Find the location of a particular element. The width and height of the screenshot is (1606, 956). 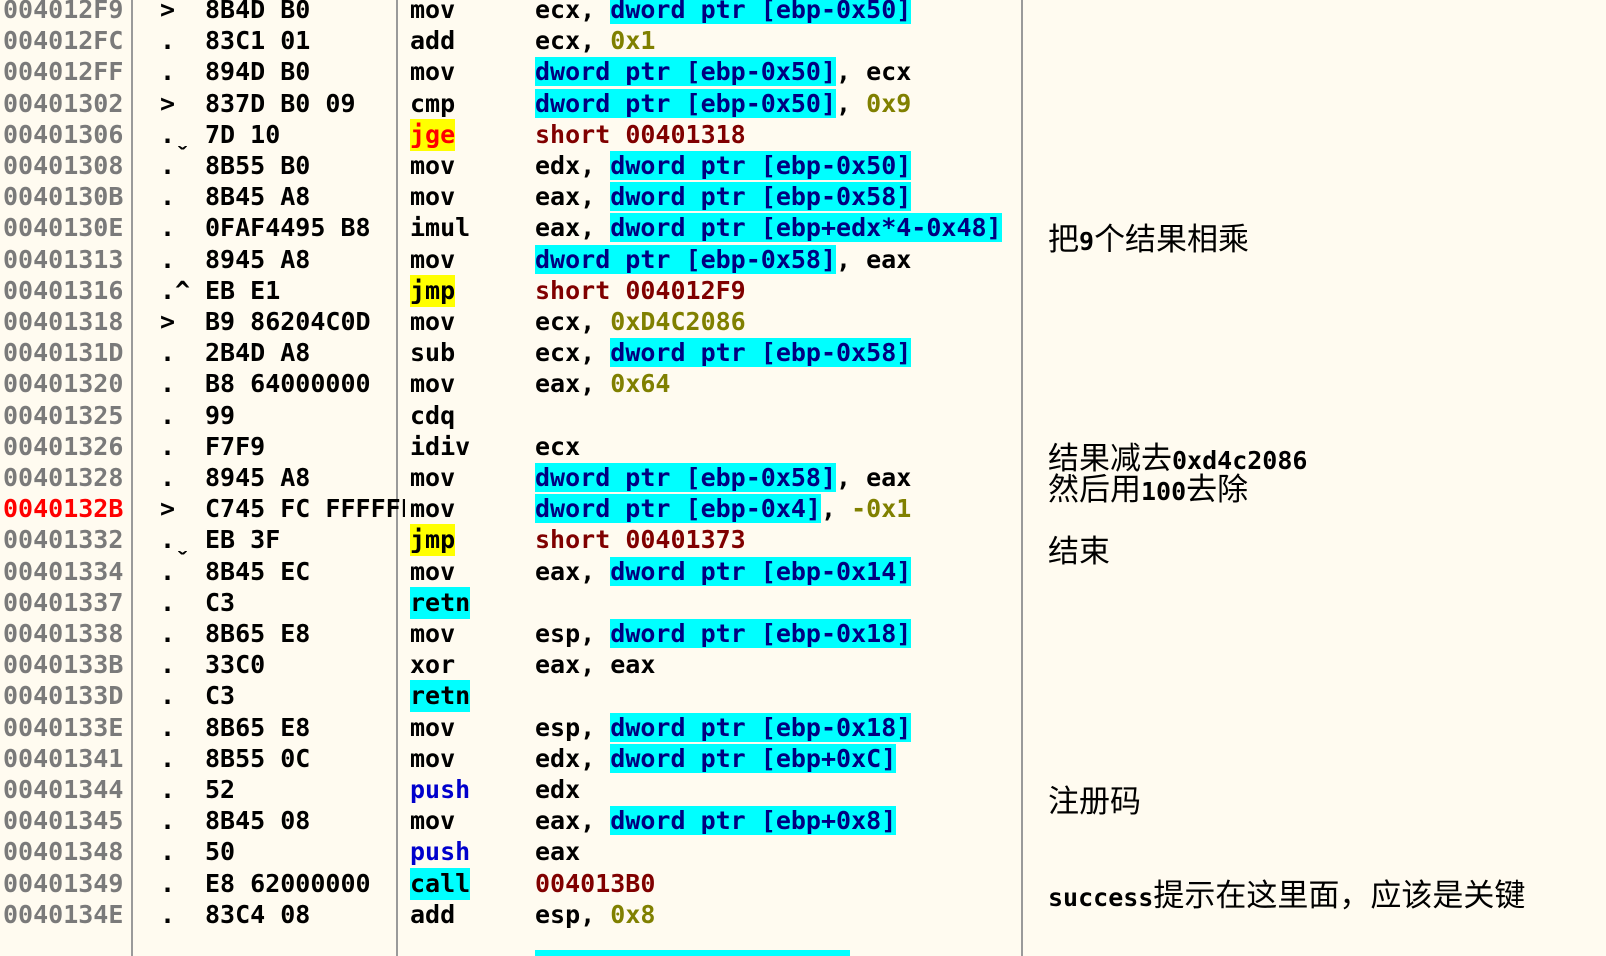

instruction-row: 00401320. B8 64000000 mov eax, 0x64 is located at coordinates (522, 384).